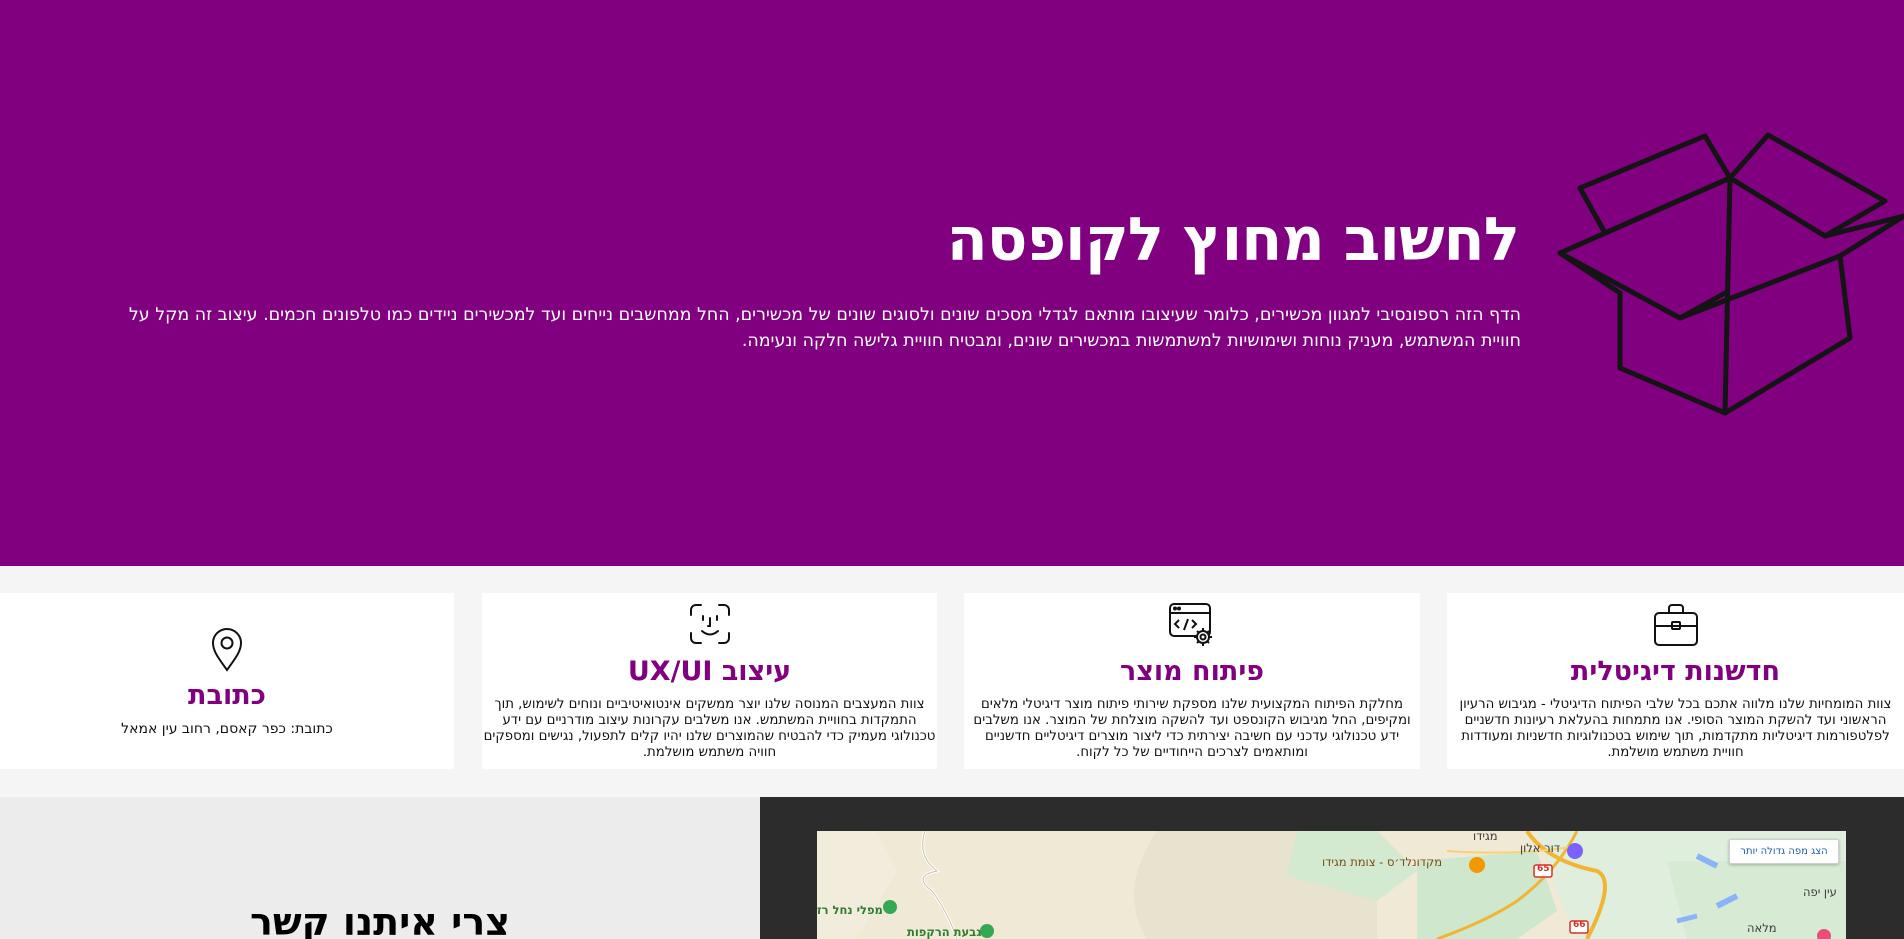 This screenshot has height=939, width=1904. I want to click on map-label-mla: מלאה, so click(1762, 928).